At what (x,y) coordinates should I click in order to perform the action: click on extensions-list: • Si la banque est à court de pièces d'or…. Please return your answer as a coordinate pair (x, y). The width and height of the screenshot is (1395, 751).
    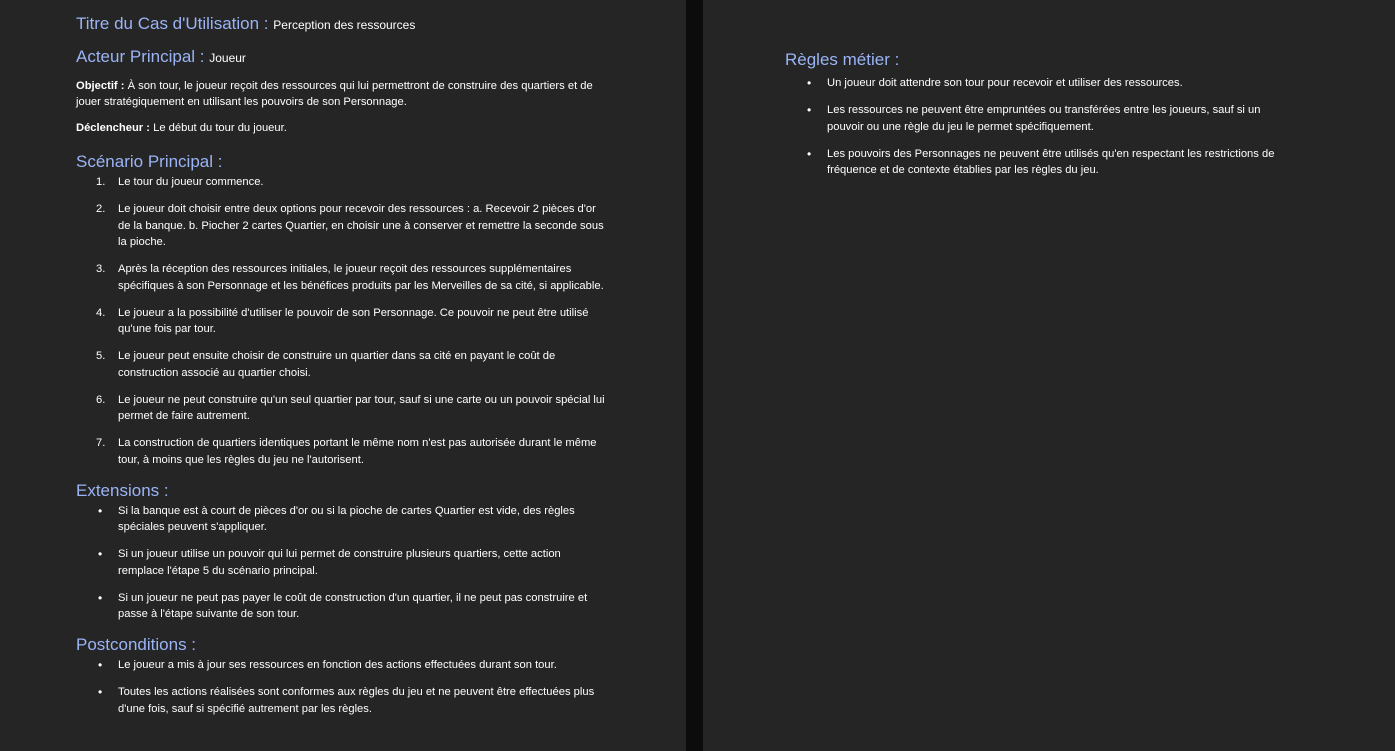
    Looking at the image, I should click on (381, 563).